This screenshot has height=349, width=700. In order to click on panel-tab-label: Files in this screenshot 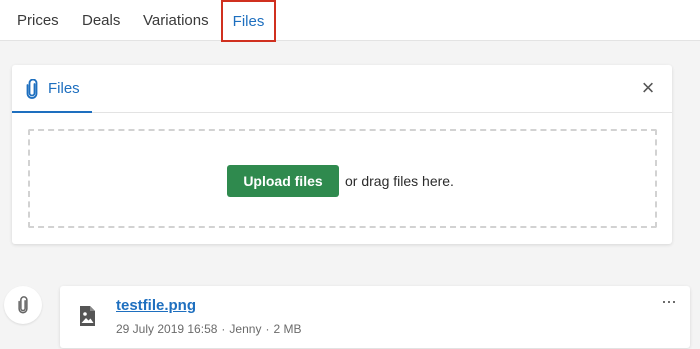, I will do `click(64, 88)`.